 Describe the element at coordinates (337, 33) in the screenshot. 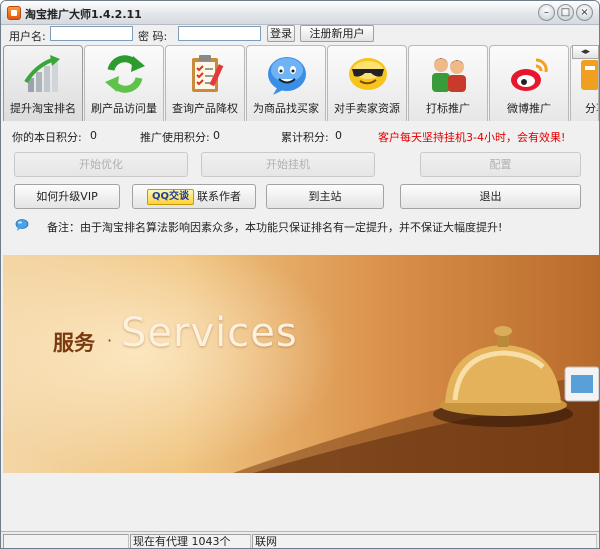

I see `register-button: 注册新用户` at that location.